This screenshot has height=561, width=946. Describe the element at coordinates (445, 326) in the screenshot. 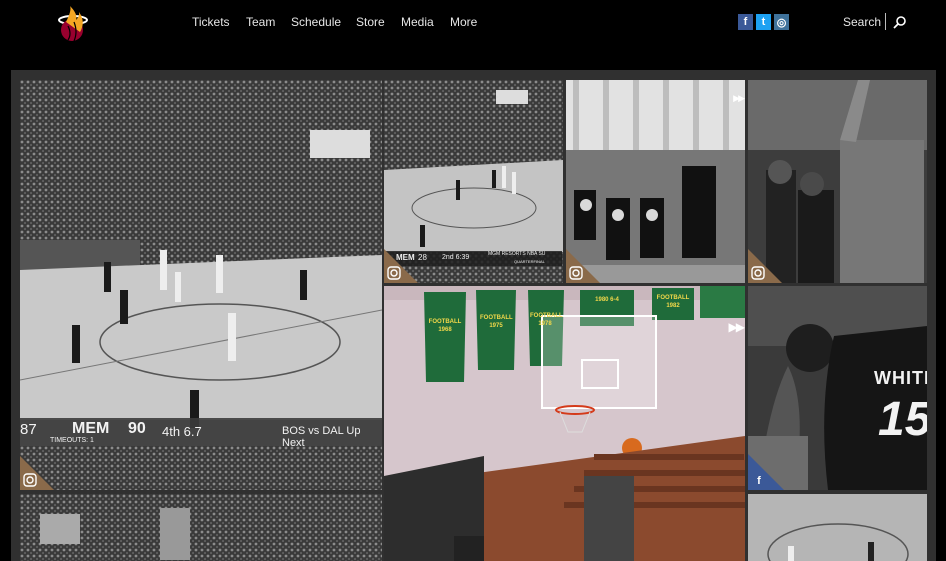

I see `banner-1: FOOTBALL 1968` at that location.